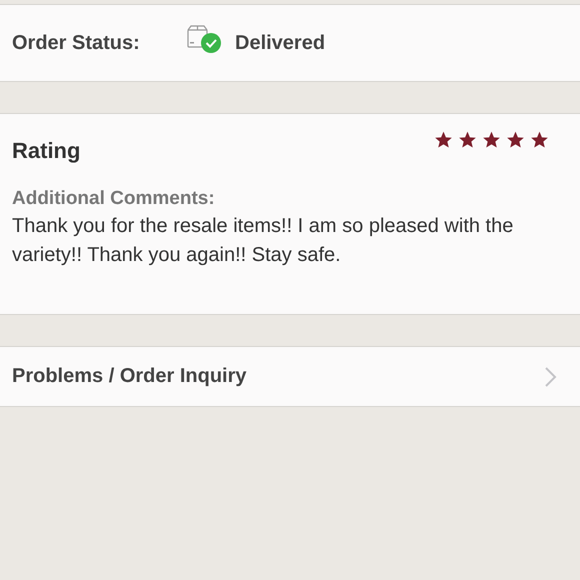 This screenshot has width=580, height=580. What do you see at coordinates (290, 376) in the screenshot?
I see `order-inquiry-row: Problems / Order Inquiry` at bounding box center [290, 376].